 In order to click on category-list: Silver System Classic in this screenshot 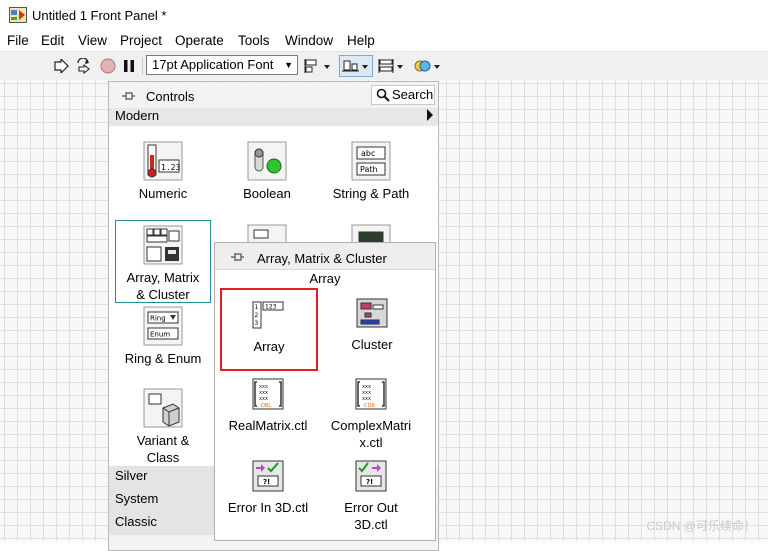, I will do `click(162, 500)`.